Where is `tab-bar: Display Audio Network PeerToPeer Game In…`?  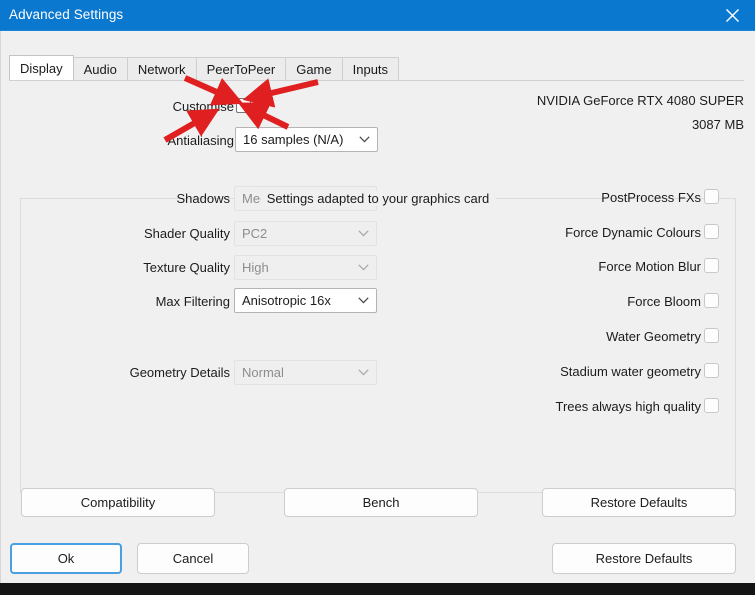 tab-bar: Display Audio Network PeerToPeer Game In… is located at coordinates (204, 67).